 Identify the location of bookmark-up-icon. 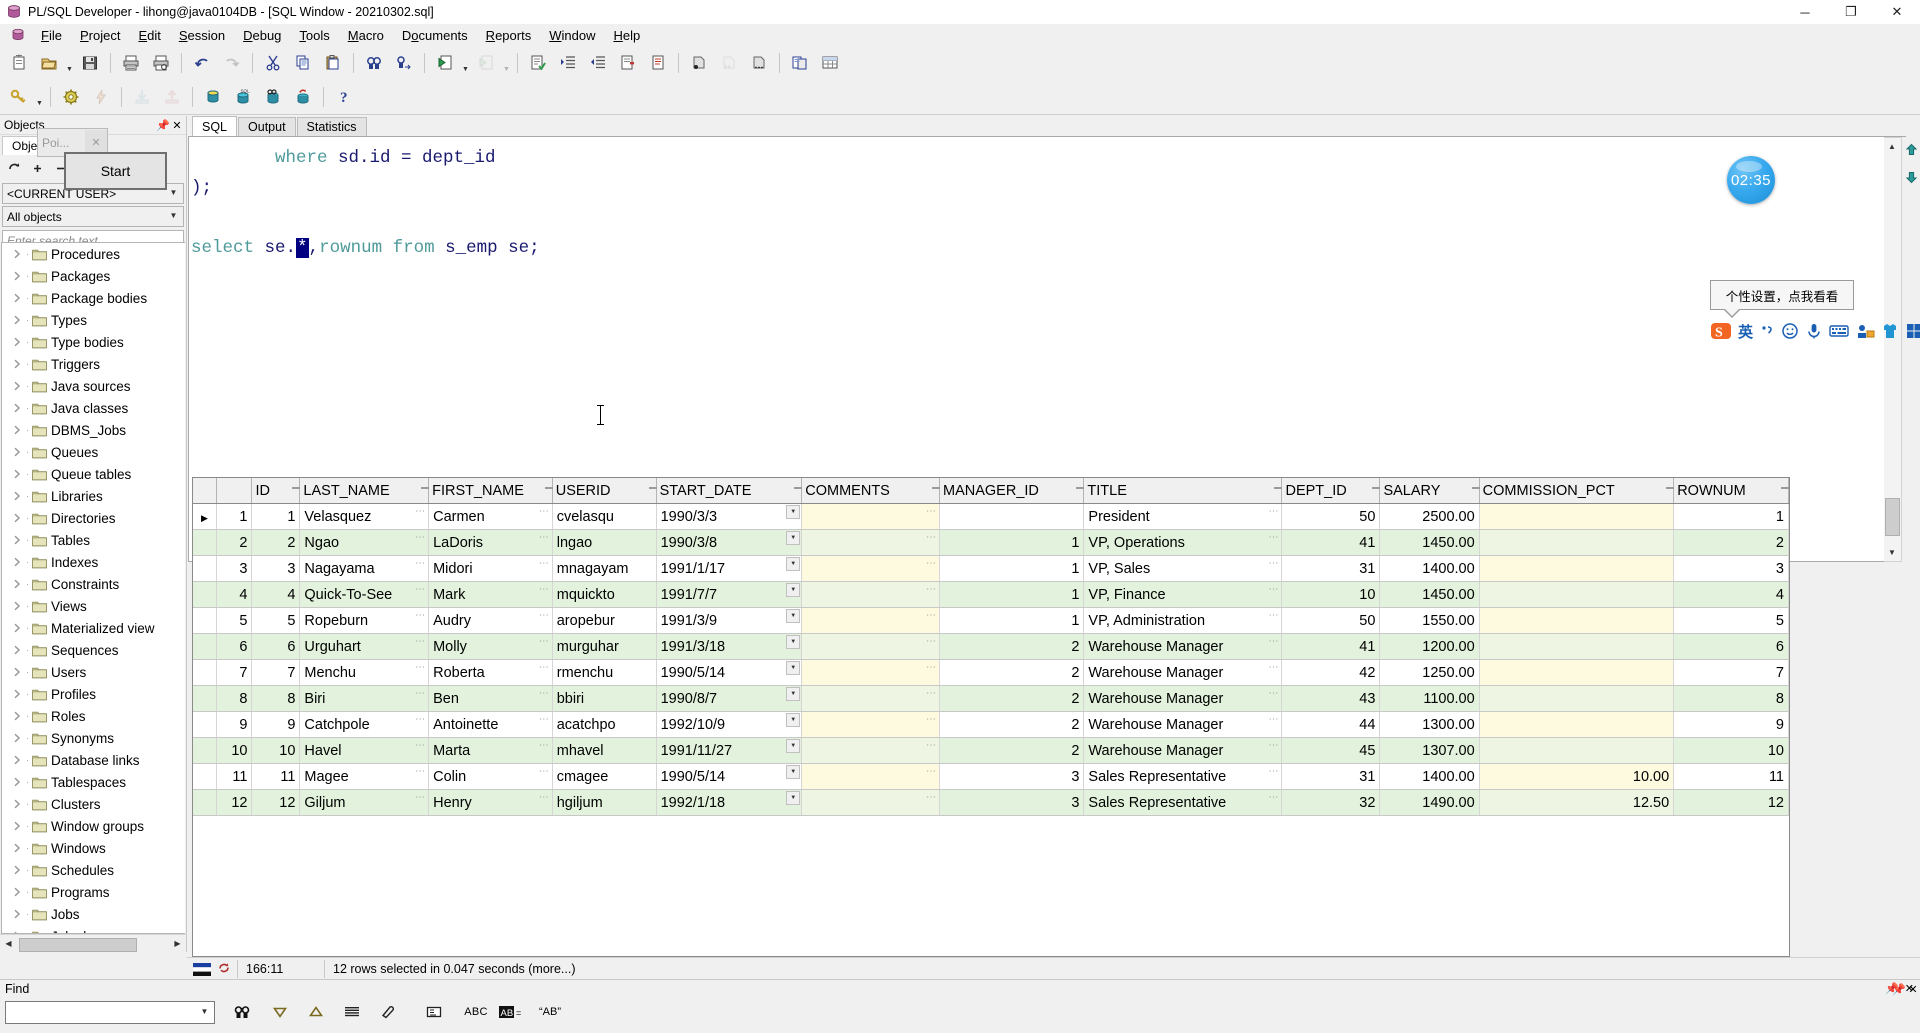
(1911, 151).